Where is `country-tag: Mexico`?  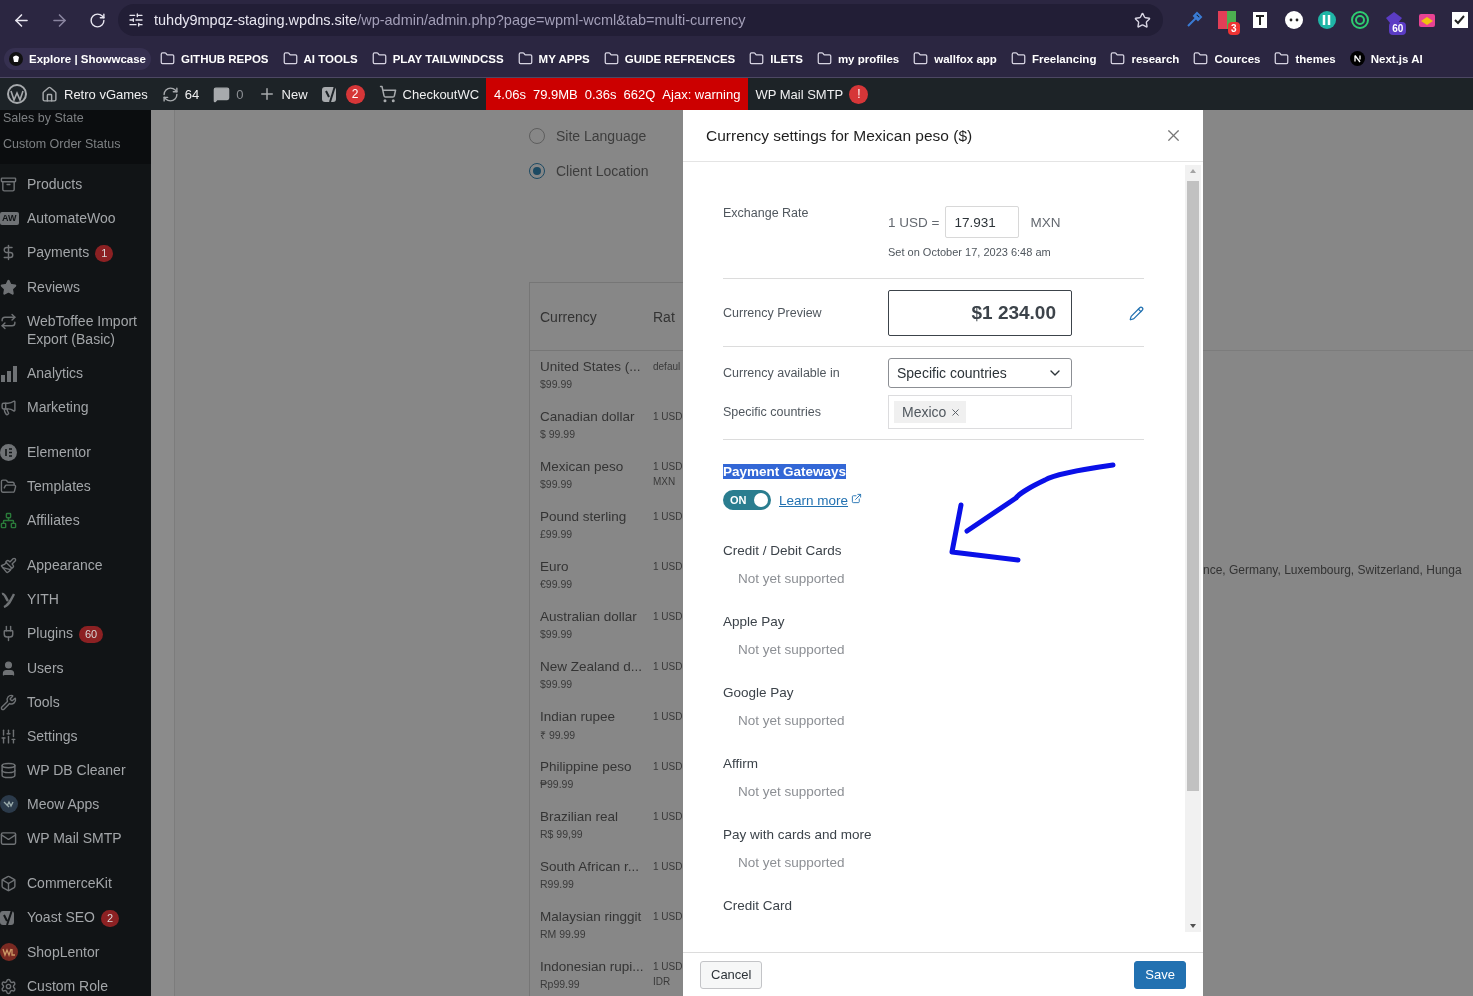 country-tag: Mexico is located at coordinates (930, 412).